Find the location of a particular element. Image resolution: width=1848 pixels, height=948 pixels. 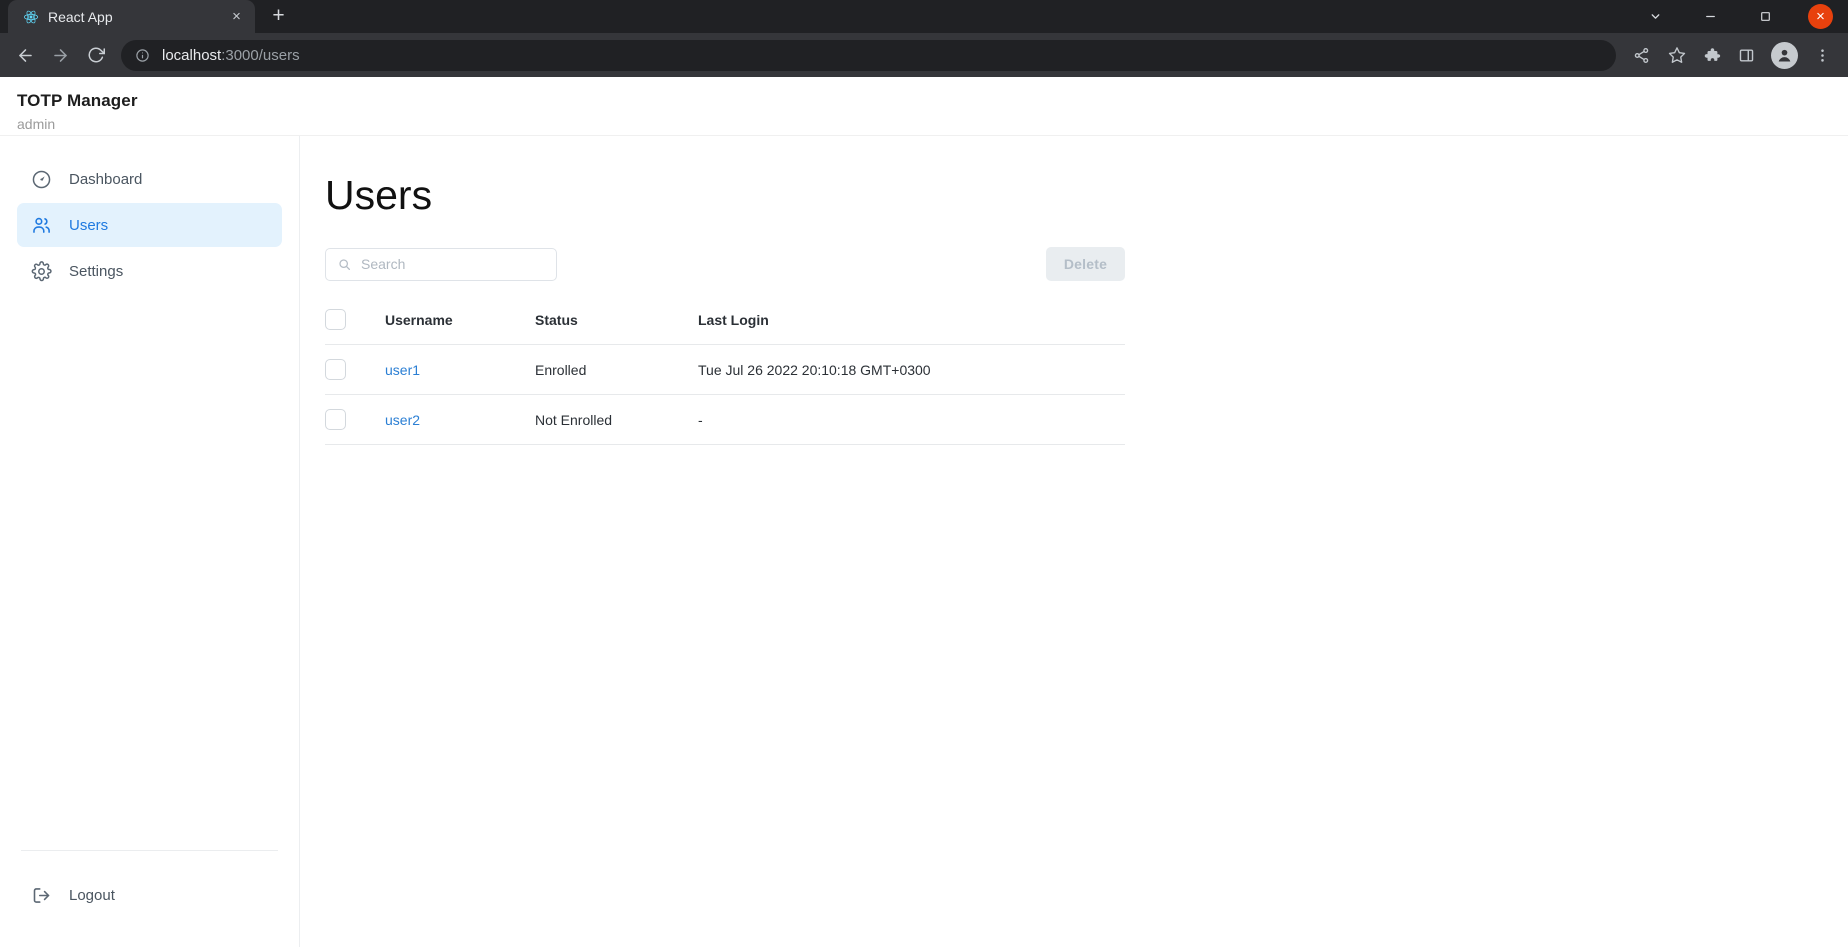

sidebar-item-settings: Settings is located at coordinates (149, 271).